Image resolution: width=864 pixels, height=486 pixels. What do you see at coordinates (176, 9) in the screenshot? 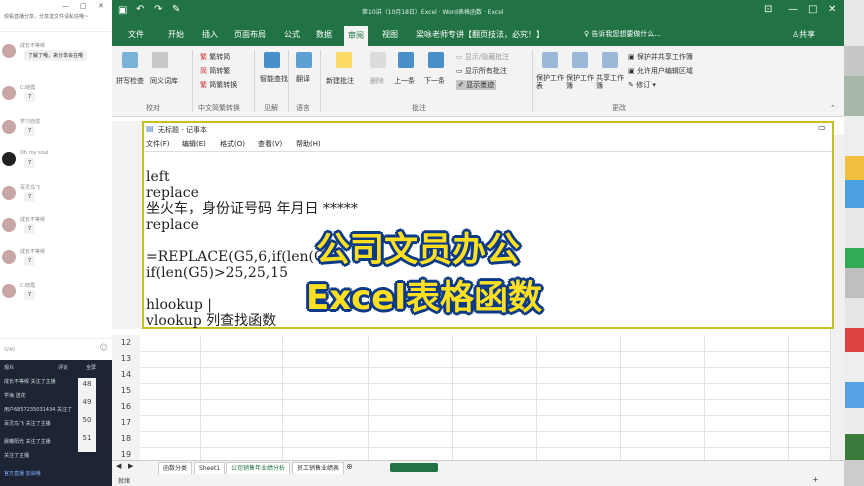
I see `format-painter-icon: ✎` at bounding box center [176, 9].